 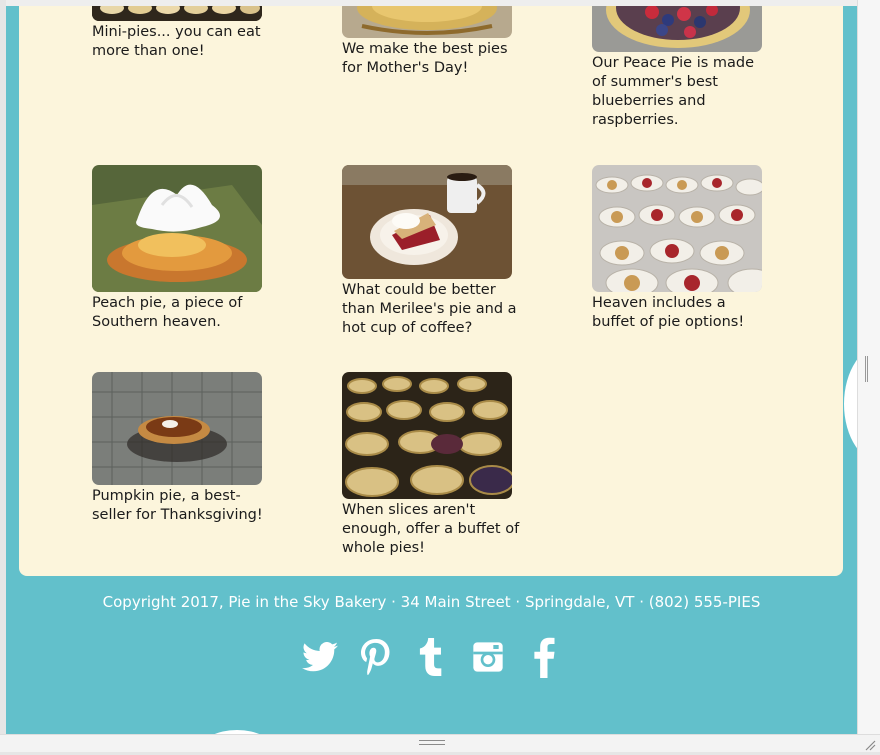 What do you see at coordinates (432, 39) in the screenshot?
I see `gallery-item: We make the best pies for Mother's Day!` at bounding box center [432, 39].